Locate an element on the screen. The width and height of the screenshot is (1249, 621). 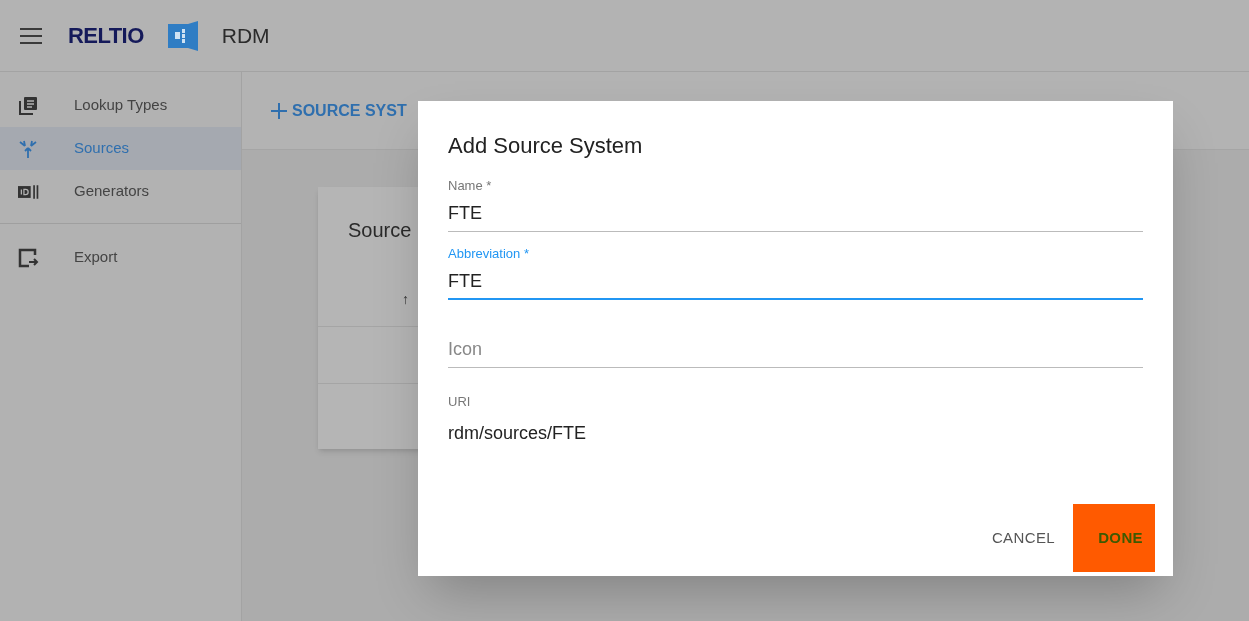
done-button: DONE is located at coordinates (1114, 538).